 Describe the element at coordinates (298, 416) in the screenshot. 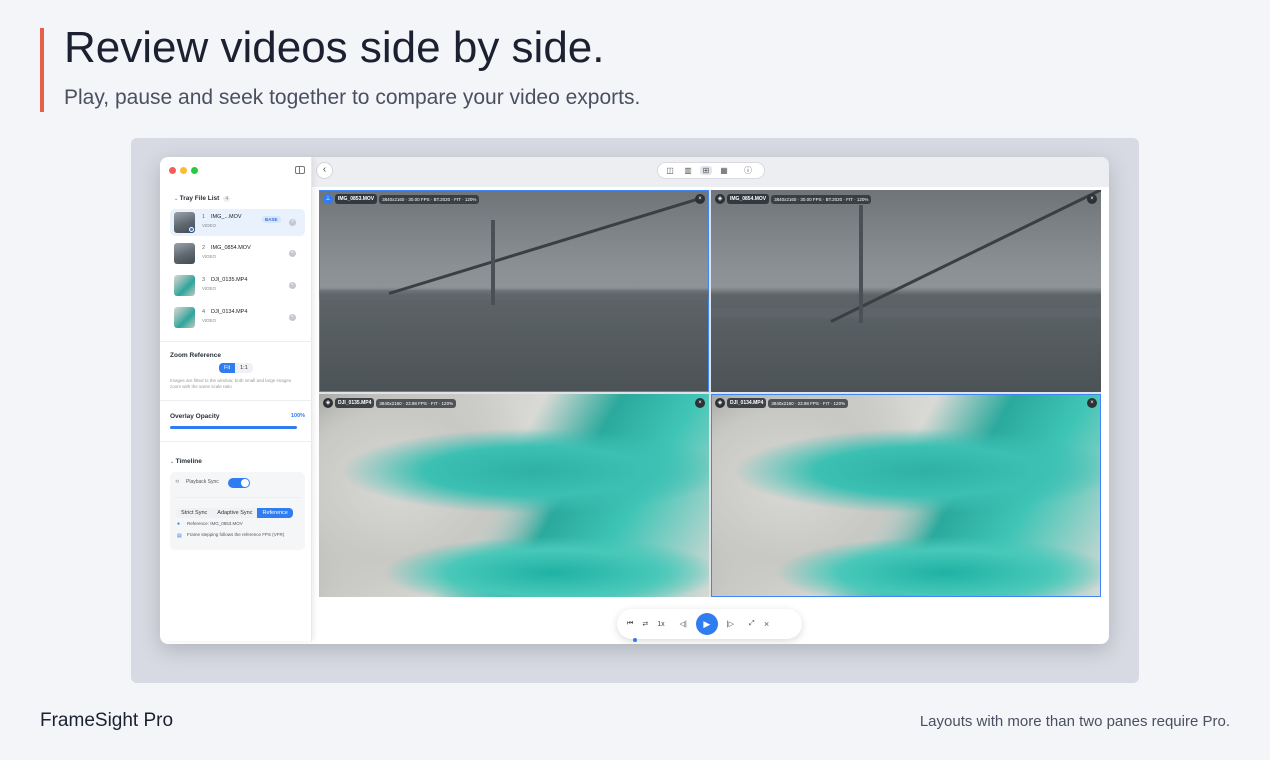

I see `overlay-opacity-value: 100%` at that location.